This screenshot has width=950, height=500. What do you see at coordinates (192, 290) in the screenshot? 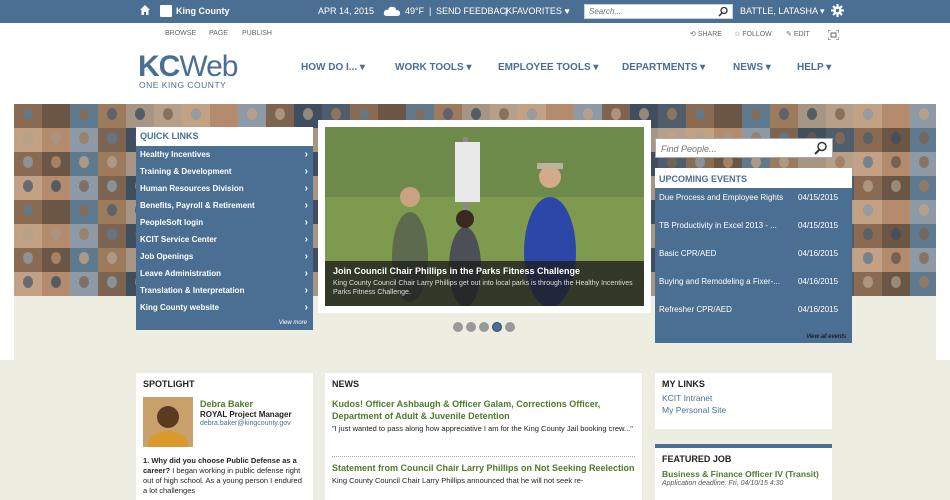
I see `quick-link-label: Translation & Interpretation` at bounding box center [192, 290].